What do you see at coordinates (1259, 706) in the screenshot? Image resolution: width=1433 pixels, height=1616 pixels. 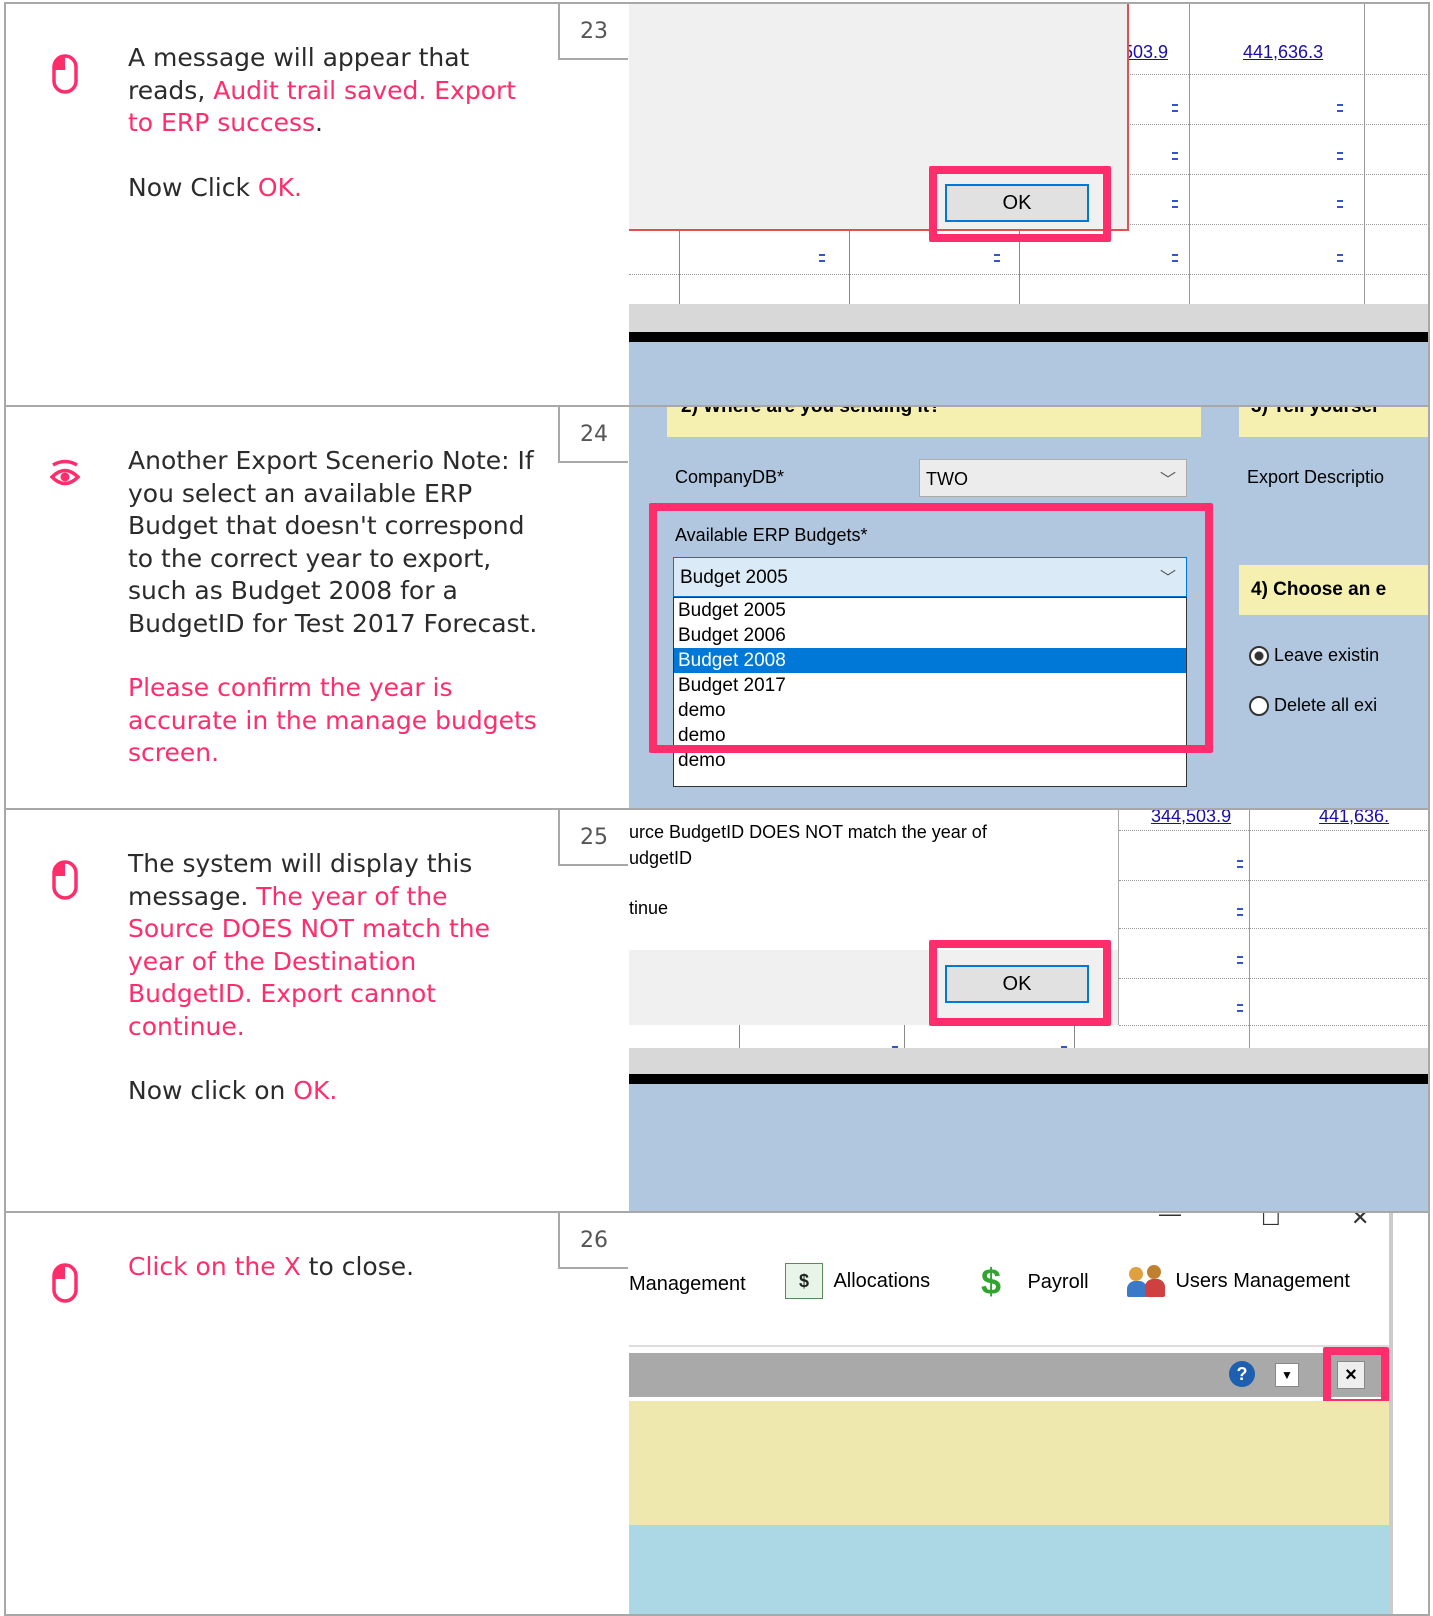 I see `radio-icon` at bounding box center [1259, 706].